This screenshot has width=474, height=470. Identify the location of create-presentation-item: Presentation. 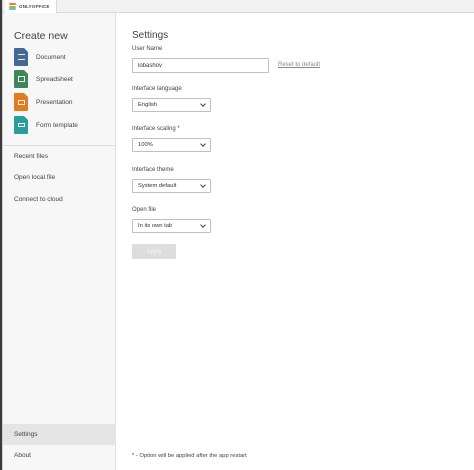
(43, 102).